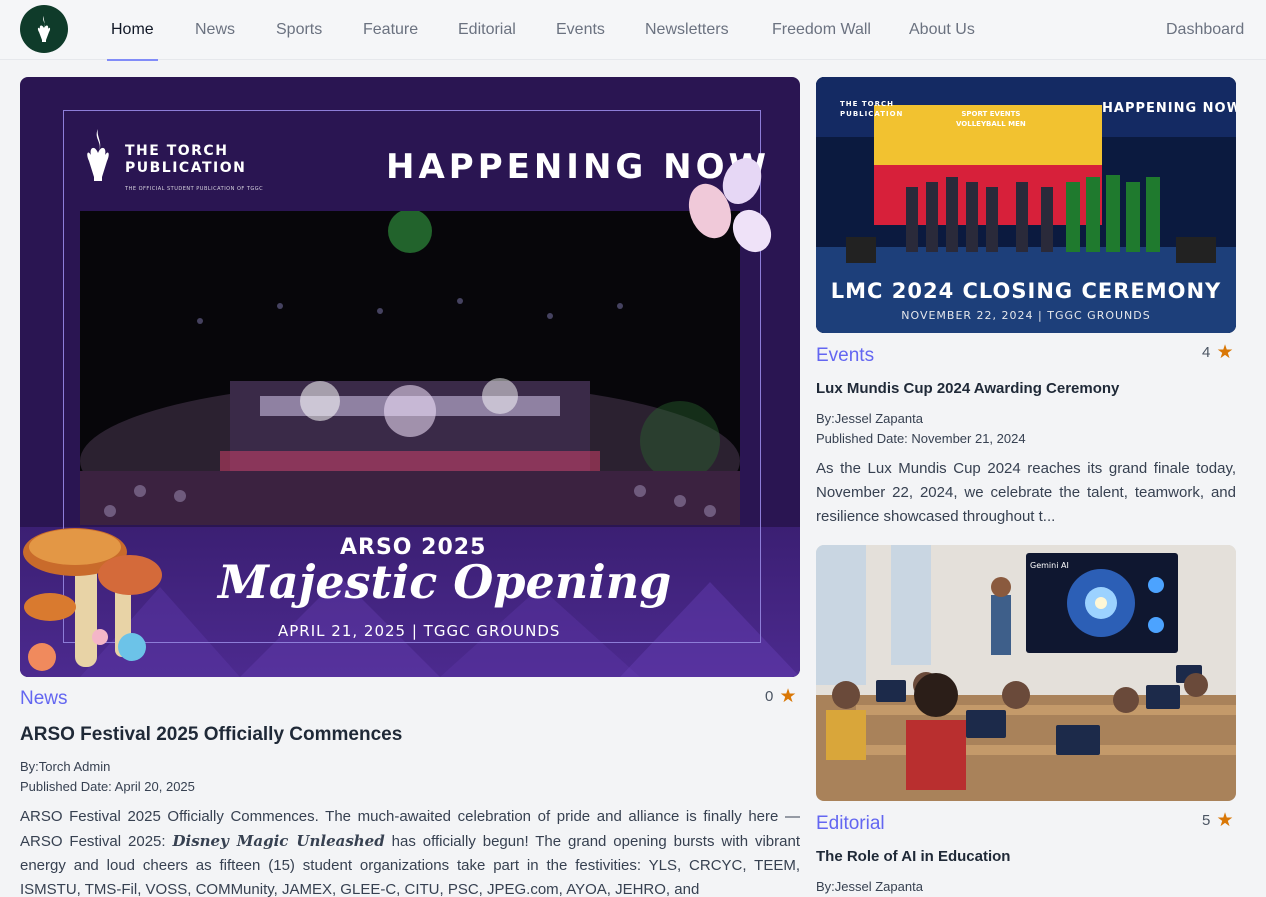  Describe the element at coordinates (487, 30) in the screenshot. I see `nav-editorial: Editorial` at that location.